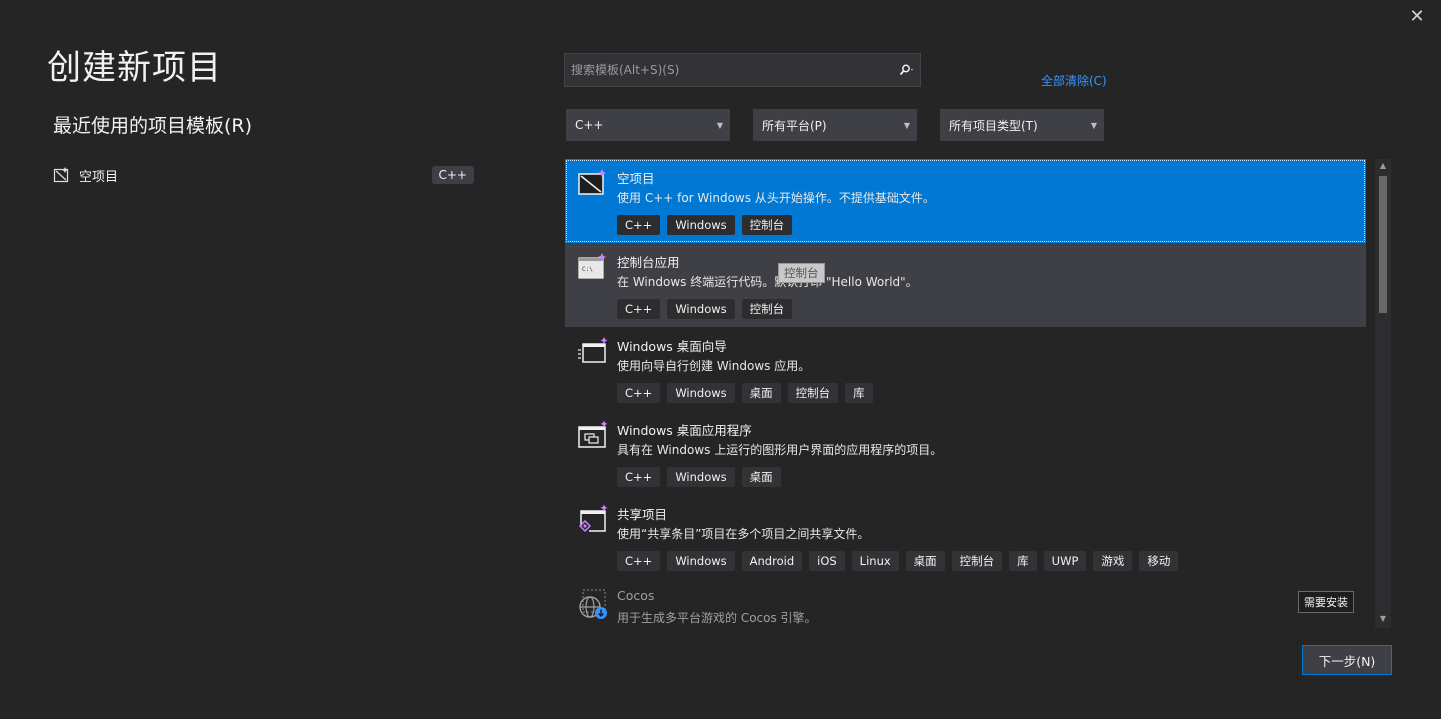 The height and width of the screenshot is (719, 1441). What do you see at coordinates (1159, 561) in the screenshot?
I see `tag: 移动` at bounding box center [1159, 561].